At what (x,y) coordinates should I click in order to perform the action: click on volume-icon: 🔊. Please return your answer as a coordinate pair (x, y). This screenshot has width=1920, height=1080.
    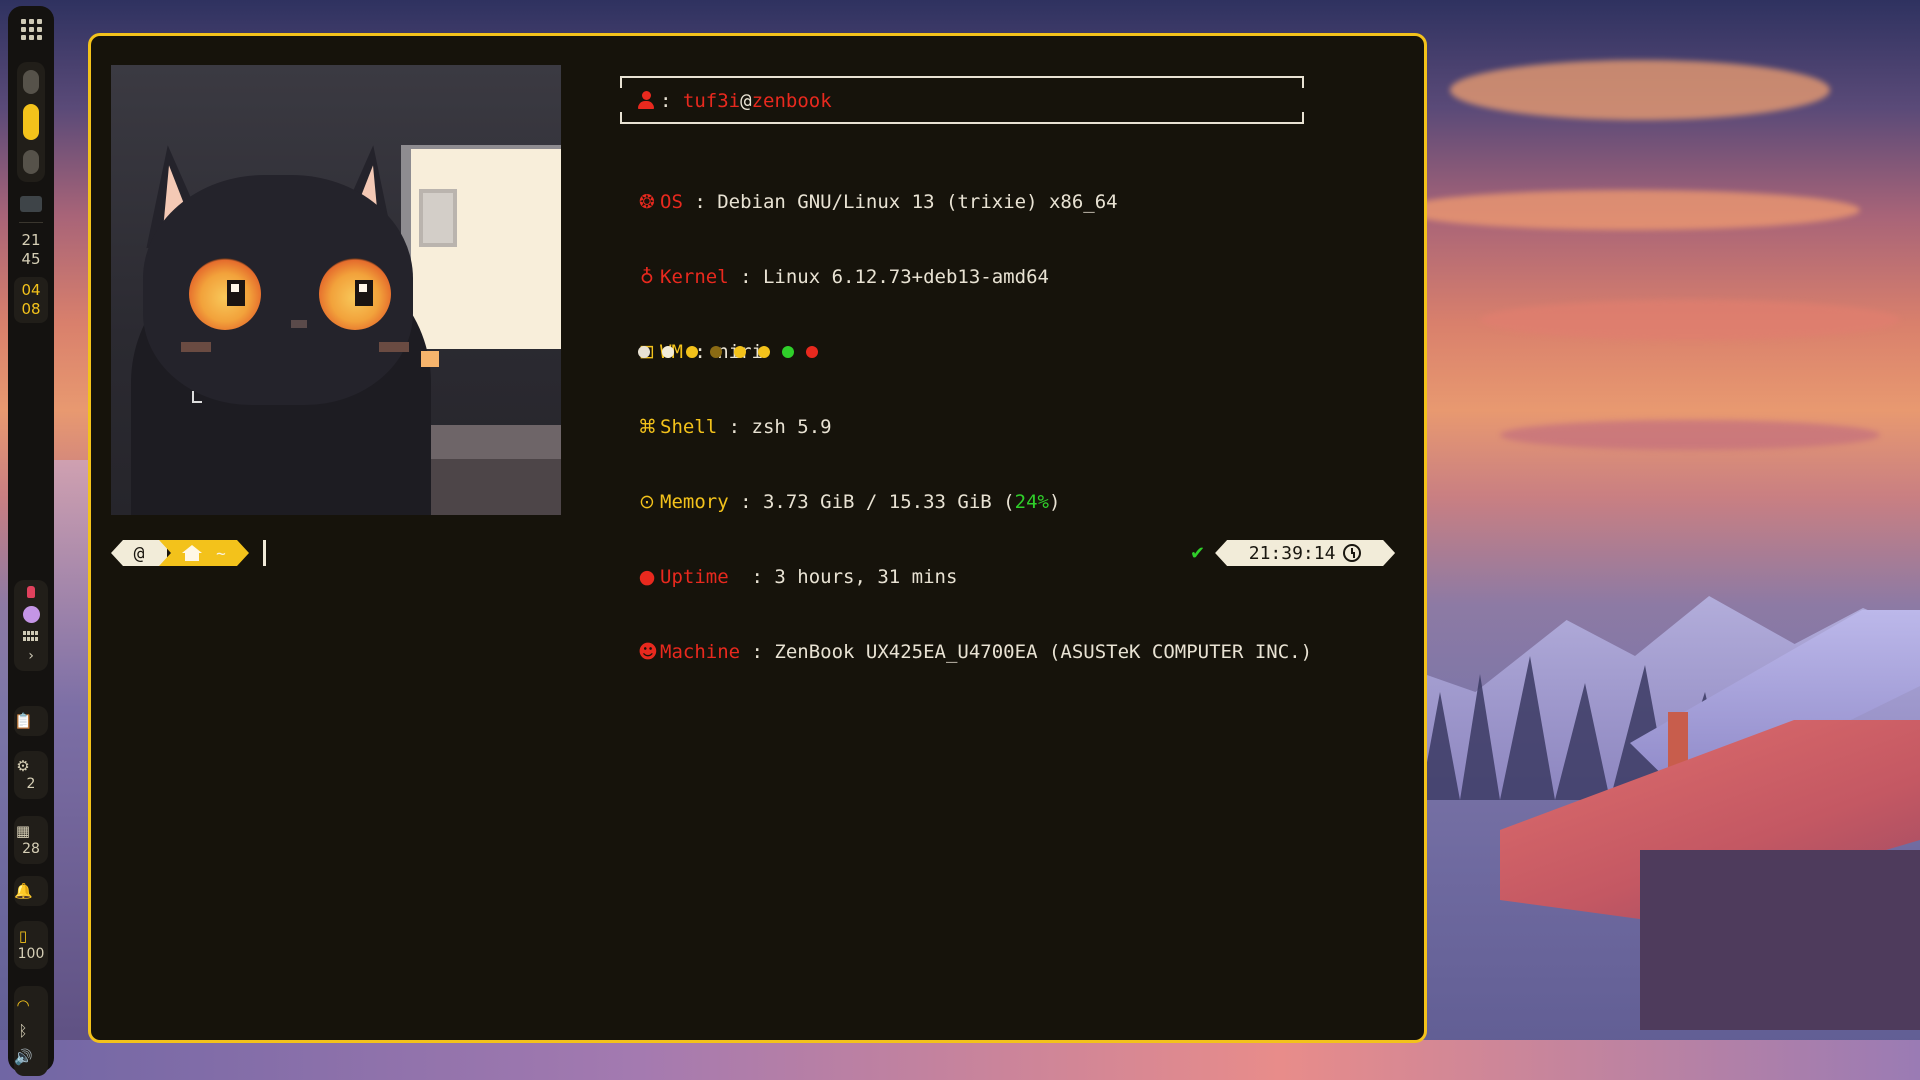
    Looking at the image, I should click on (23, 1057).